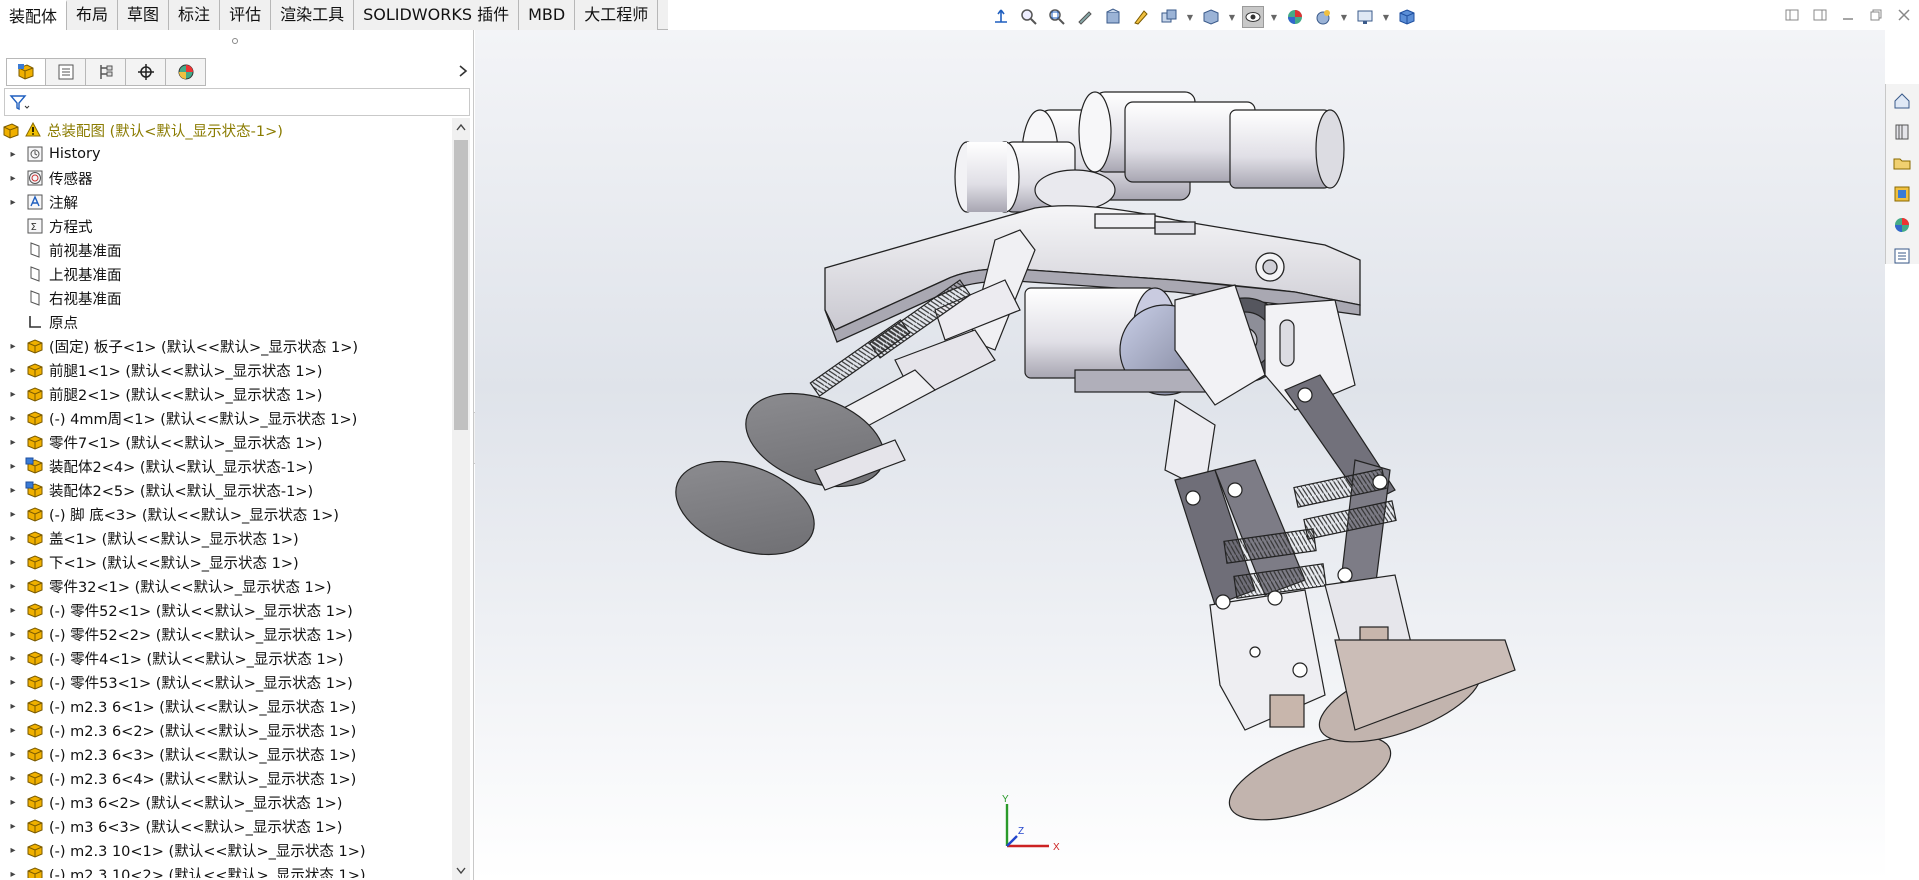 The image size is (1919, 880). I want to click on view-orientation-dropdown-icon, so click(1169, 17).